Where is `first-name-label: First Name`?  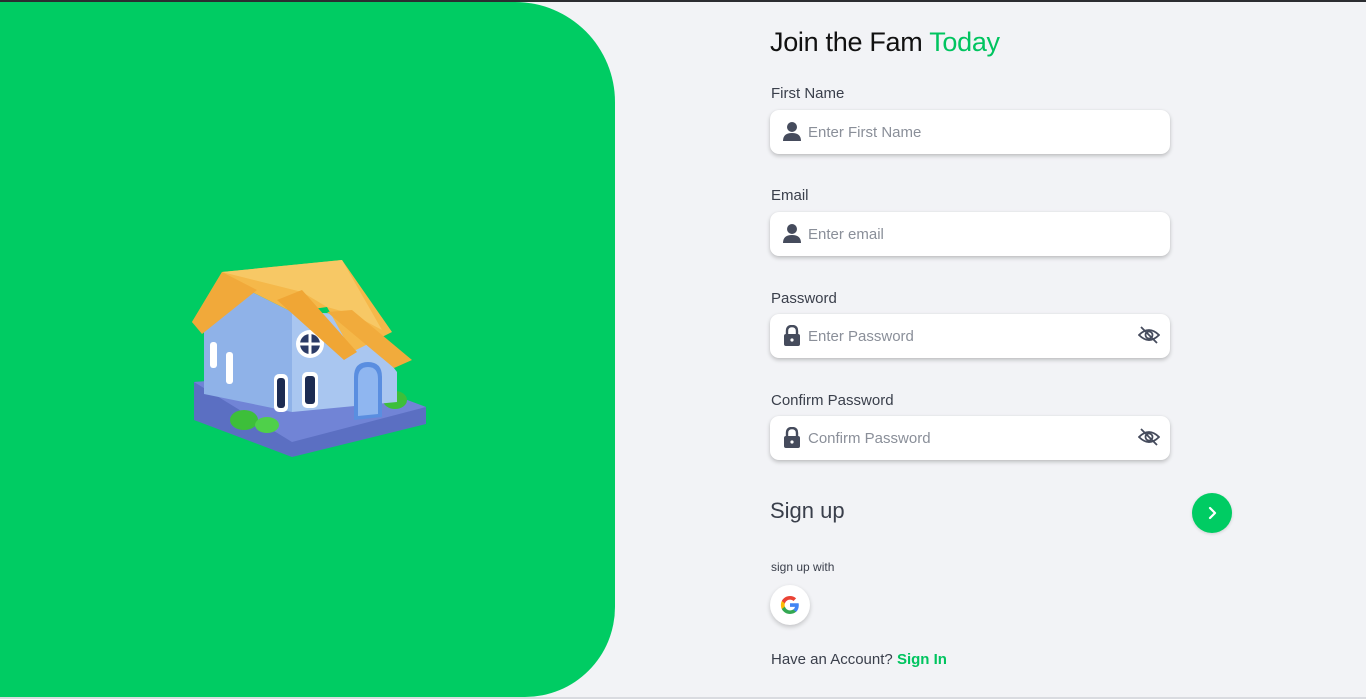 first-name-label: First Name is located at coordinates (808, 93).